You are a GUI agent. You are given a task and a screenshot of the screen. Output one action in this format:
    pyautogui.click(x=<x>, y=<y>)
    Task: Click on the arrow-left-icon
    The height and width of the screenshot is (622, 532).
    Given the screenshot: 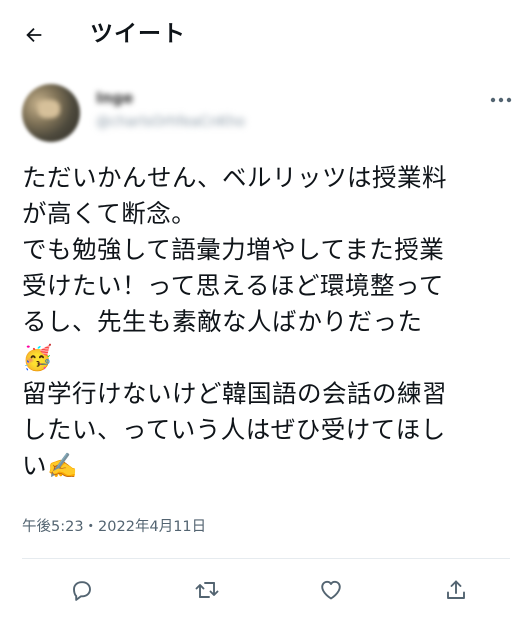 What is the action you would take?
    pyautogui.click(x=34, y=35)
    